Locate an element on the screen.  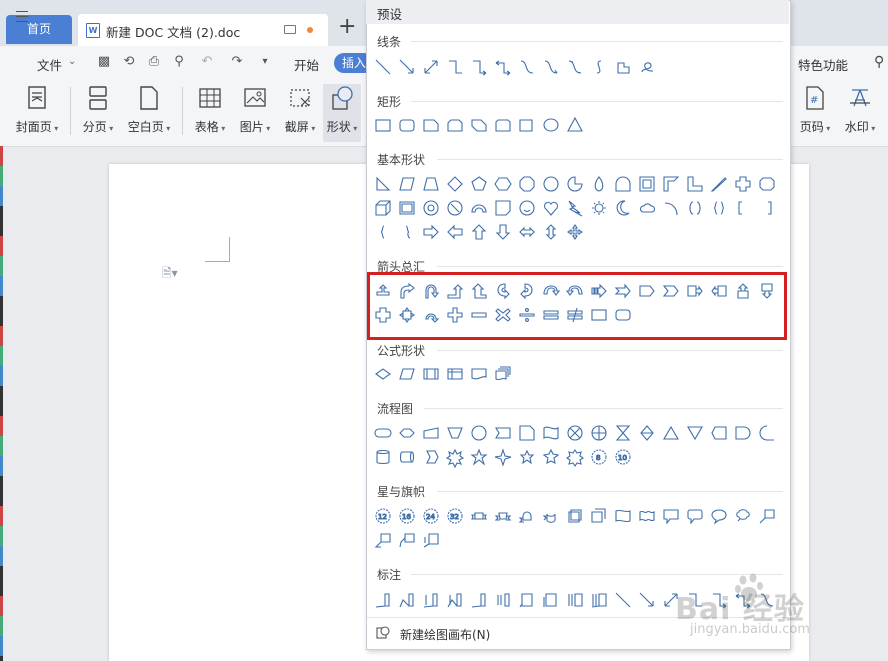
shape-option: 8 is located at coordinates (599, 457).